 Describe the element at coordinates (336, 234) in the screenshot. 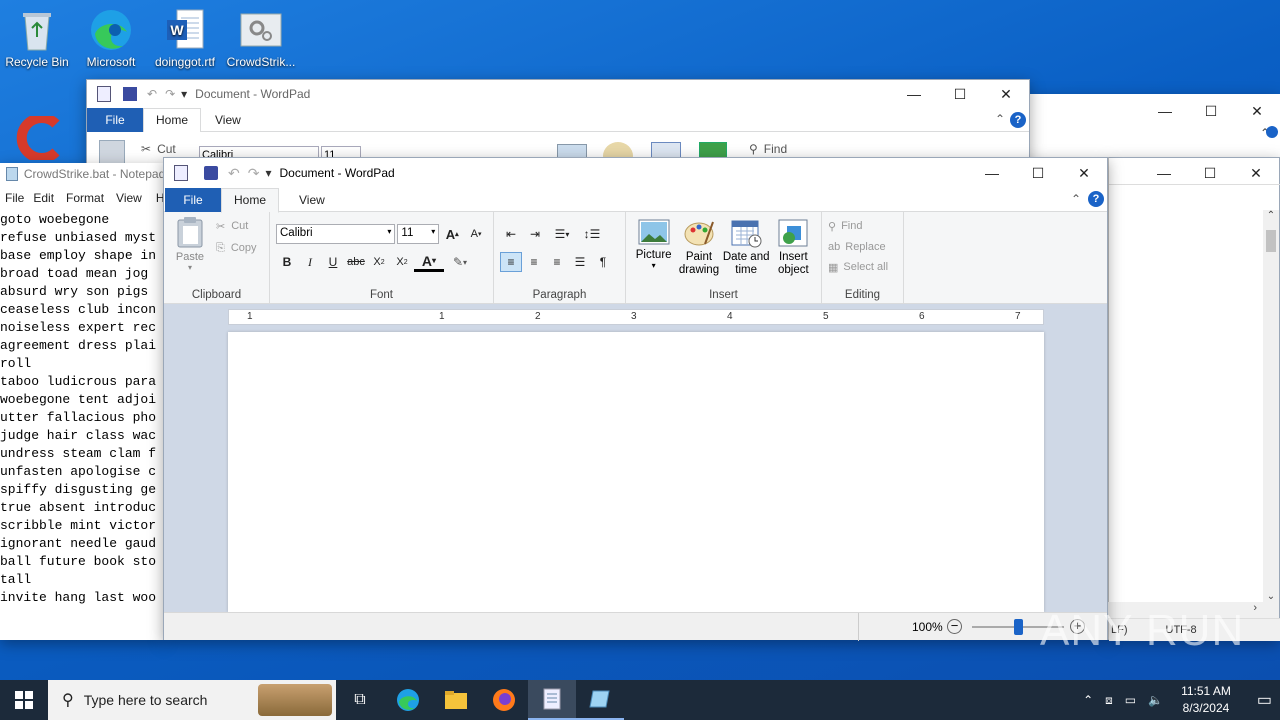

I see `font-name-select: Calibri ▾` at that location.